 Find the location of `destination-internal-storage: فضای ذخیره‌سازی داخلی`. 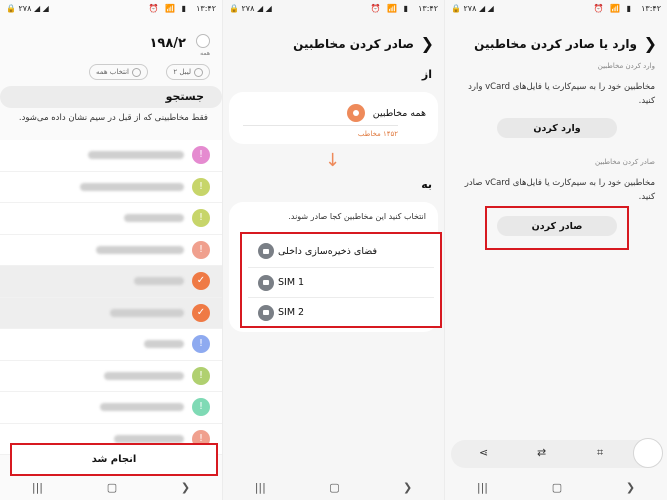

destination-internal-storage: فضای ذخیره‌سازی داخلی is located at coordinates (341, 251).